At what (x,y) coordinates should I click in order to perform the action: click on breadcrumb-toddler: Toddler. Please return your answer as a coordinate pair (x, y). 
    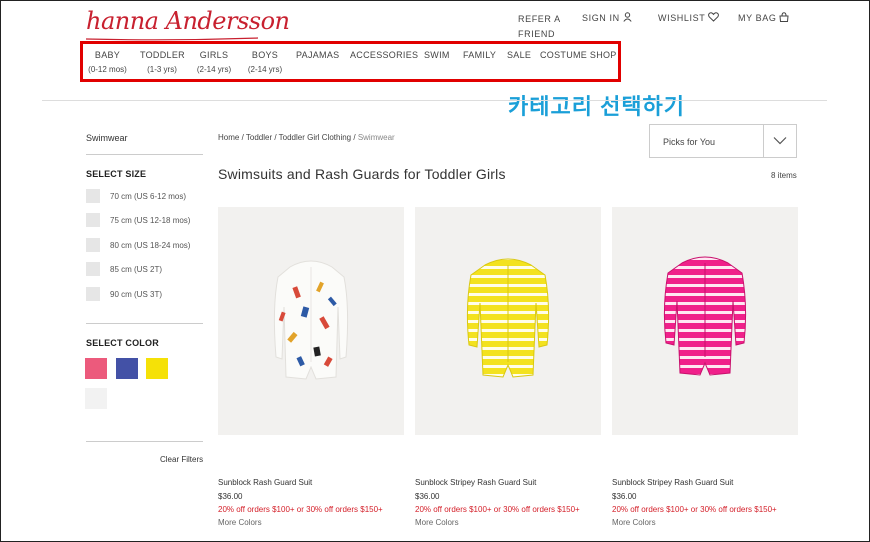
    Looking at the image, I should click on (259, 137).